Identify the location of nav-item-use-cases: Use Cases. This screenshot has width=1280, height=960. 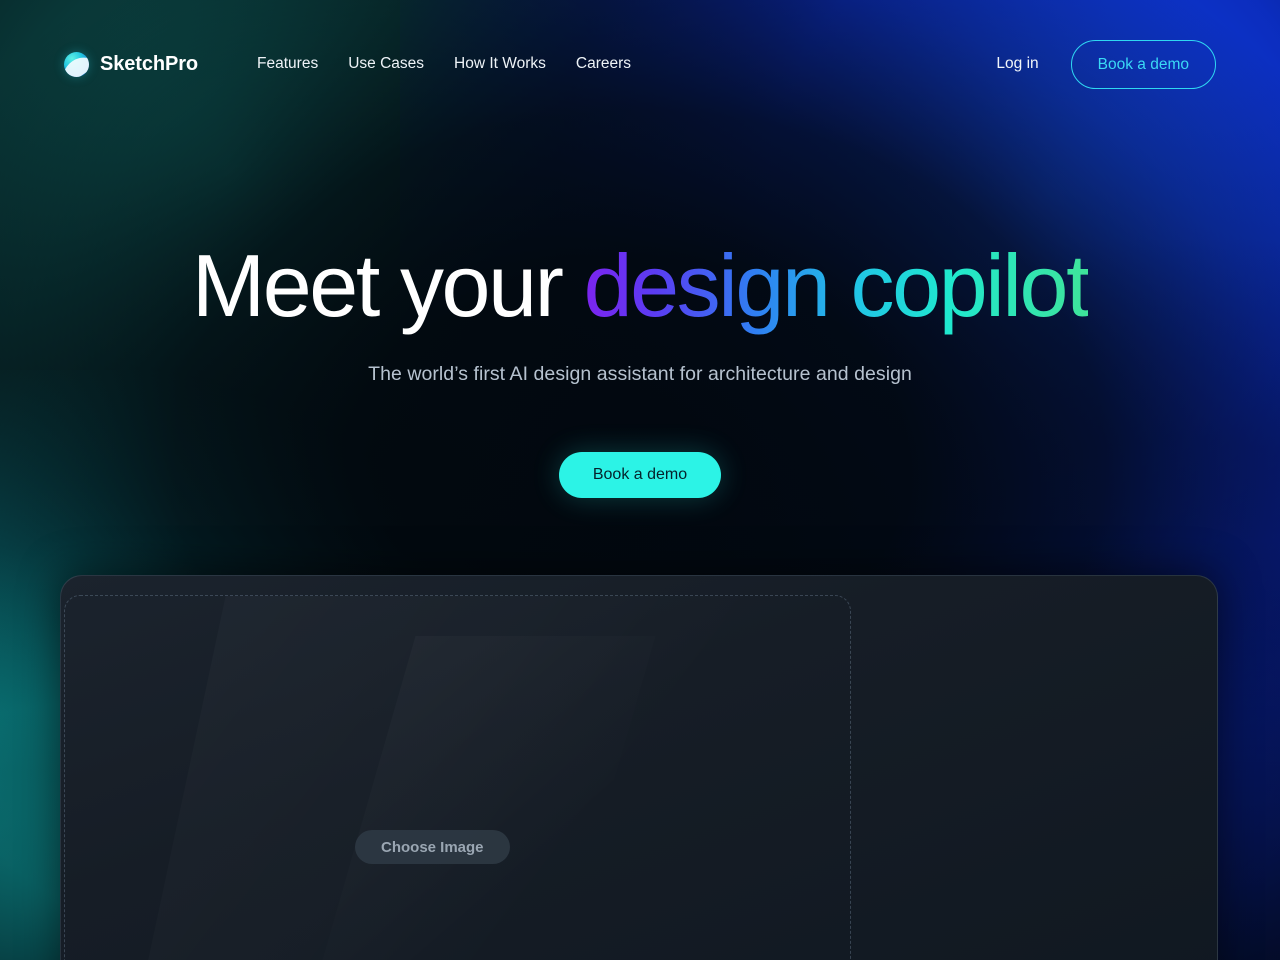
(386, 64).